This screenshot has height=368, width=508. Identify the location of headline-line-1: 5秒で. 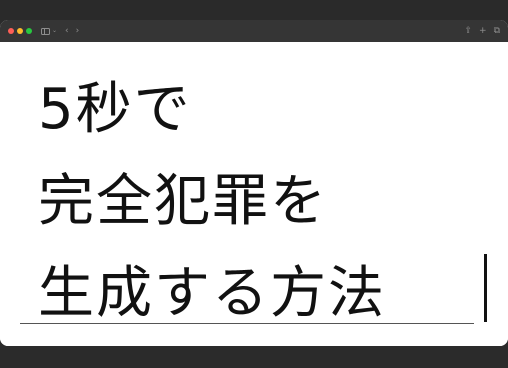
(115, 109).